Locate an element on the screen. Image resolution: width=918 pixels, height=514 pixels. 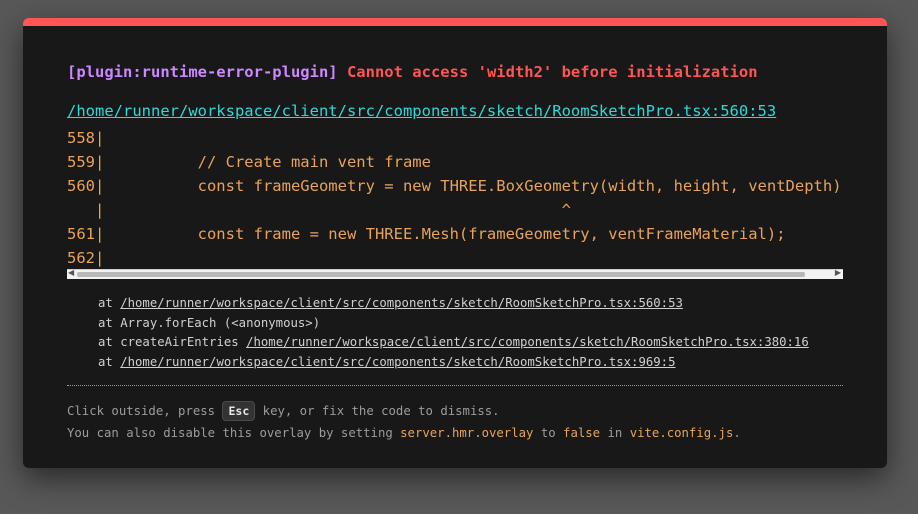
tip-text: in is located at coordinates (615, 433).